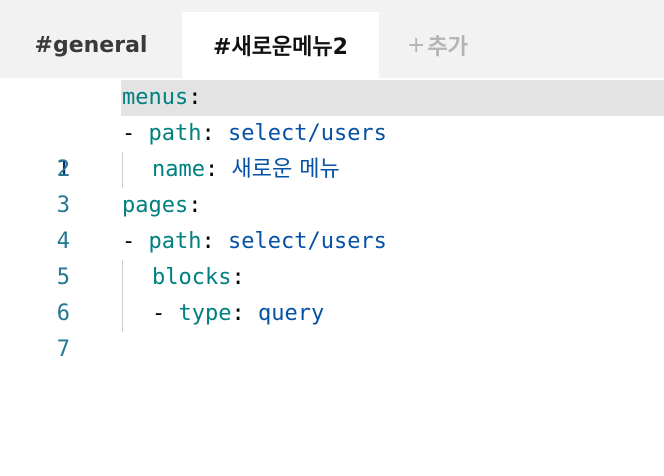 The image size is (664, 476). I want to click on code-text: blocks:, so click(198, 278).